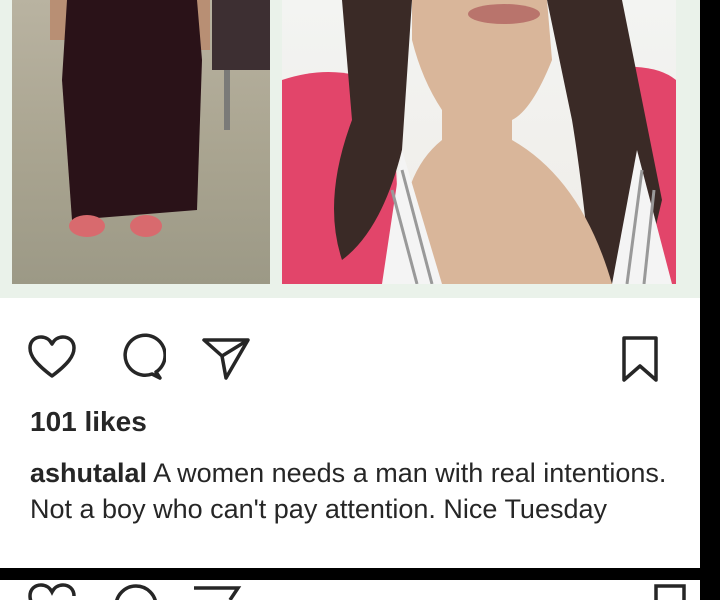 This screenshot has height=600, width=720. I want to click on save-button, so click(640, 358).